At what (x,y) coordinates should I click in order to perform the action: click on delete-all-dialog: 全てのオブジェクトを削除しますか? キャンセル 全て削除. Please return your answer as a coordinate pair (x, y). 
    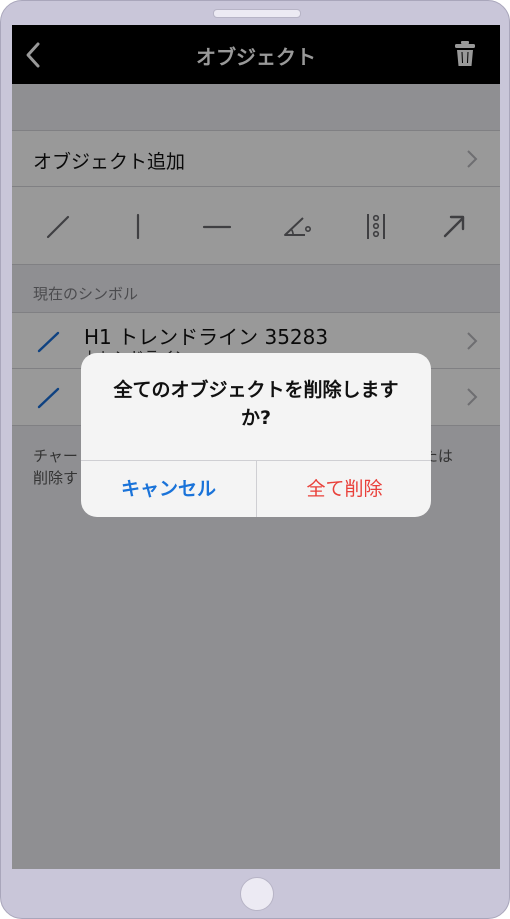
    Looking at the image, I should click on (256, 435).